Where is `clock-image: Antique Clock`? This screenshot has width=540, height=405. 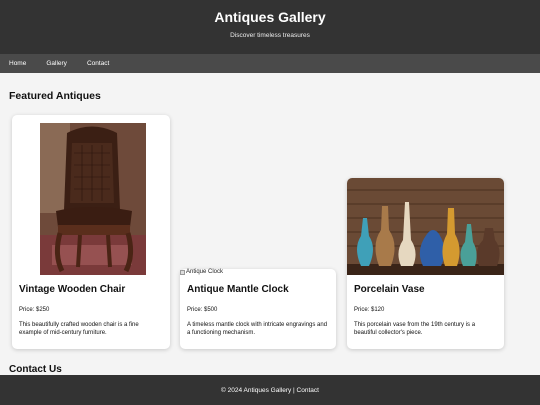
clock-image: Antique Clock is located at coordinates (201, 272).